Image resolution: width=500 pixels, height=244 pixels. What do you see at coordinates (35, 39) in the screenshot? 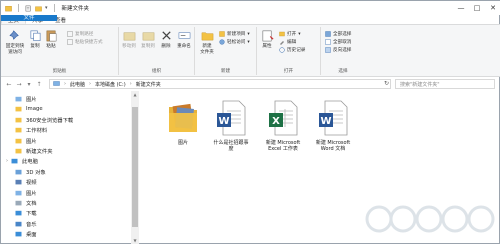
I see `copy-button: 复制` at bounding box center [35, 39].